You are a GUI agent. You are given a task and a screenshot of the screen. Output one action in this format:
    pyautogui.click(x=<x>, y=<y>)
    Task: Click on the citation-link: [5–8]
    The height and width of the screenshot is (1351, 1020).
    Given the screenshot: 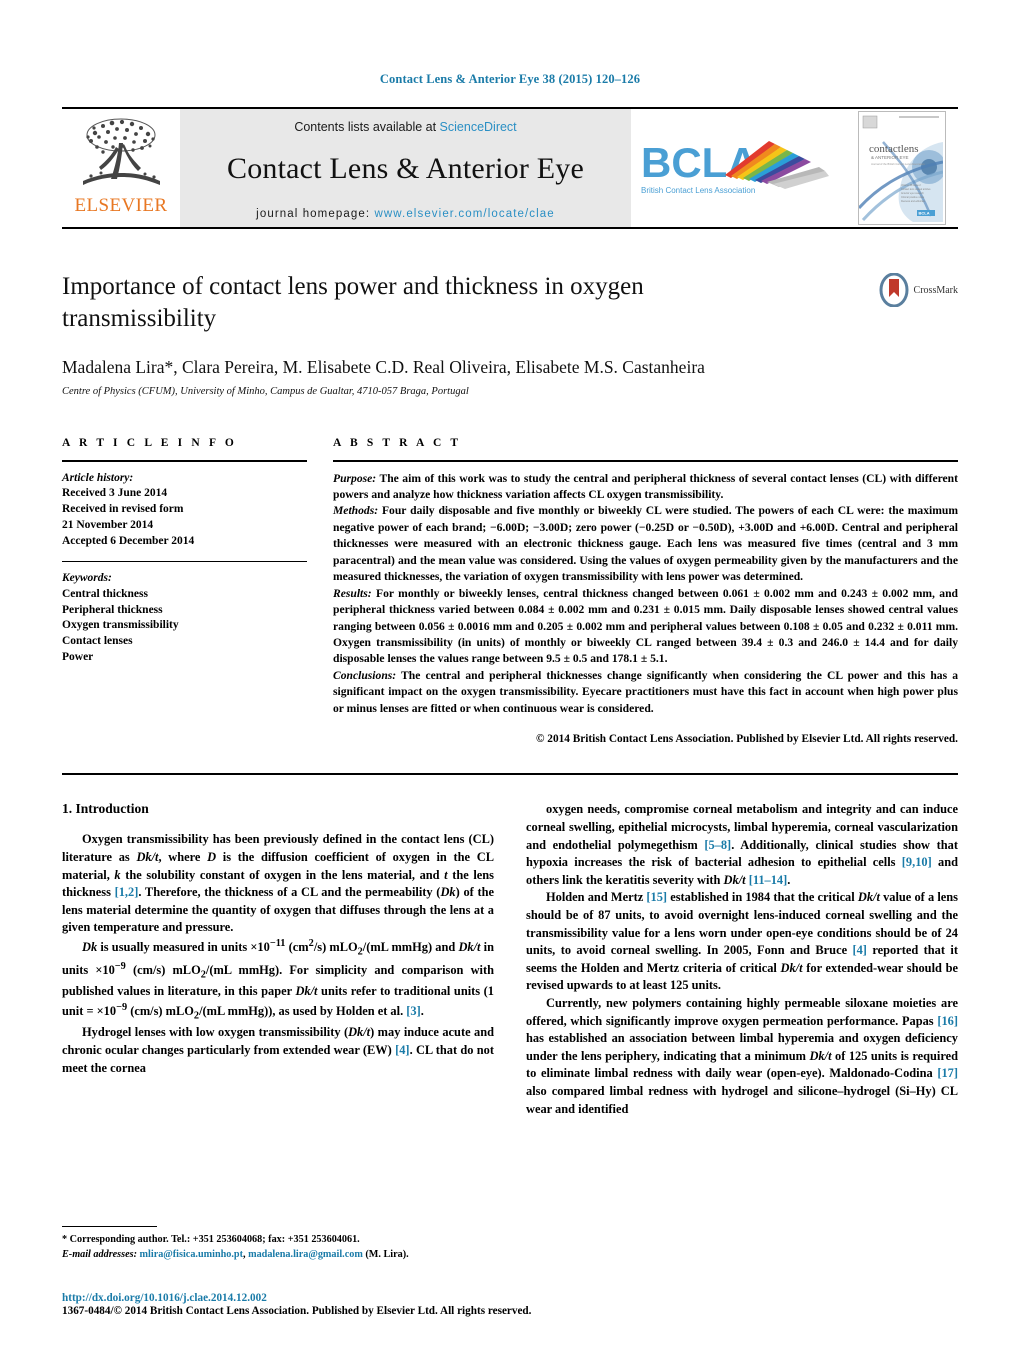 What is the action you would take?
    pyautogui.click(x=717, y=845)
    